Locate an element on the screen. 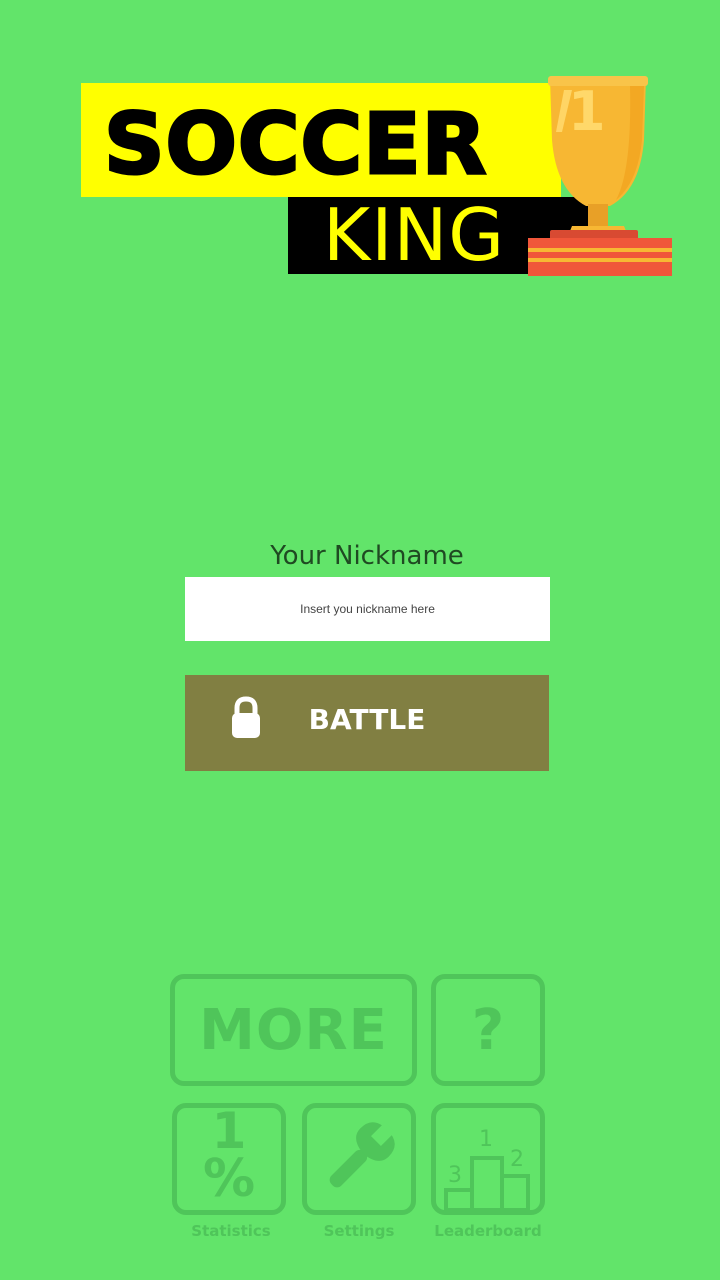 This screenshot has height=1280, width=720. lock-icon is located at coordinates (246, 717).